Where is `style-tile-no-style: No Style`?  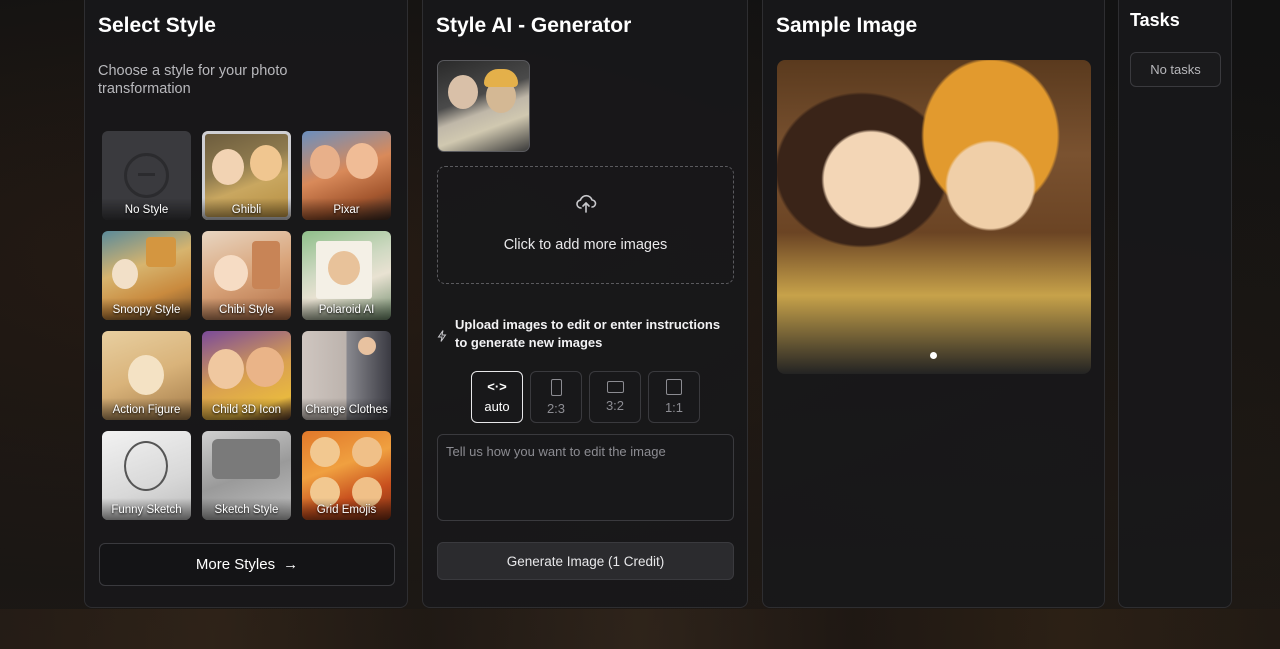 style-tile-no-style: No Style is located at coordinates (146, 175).